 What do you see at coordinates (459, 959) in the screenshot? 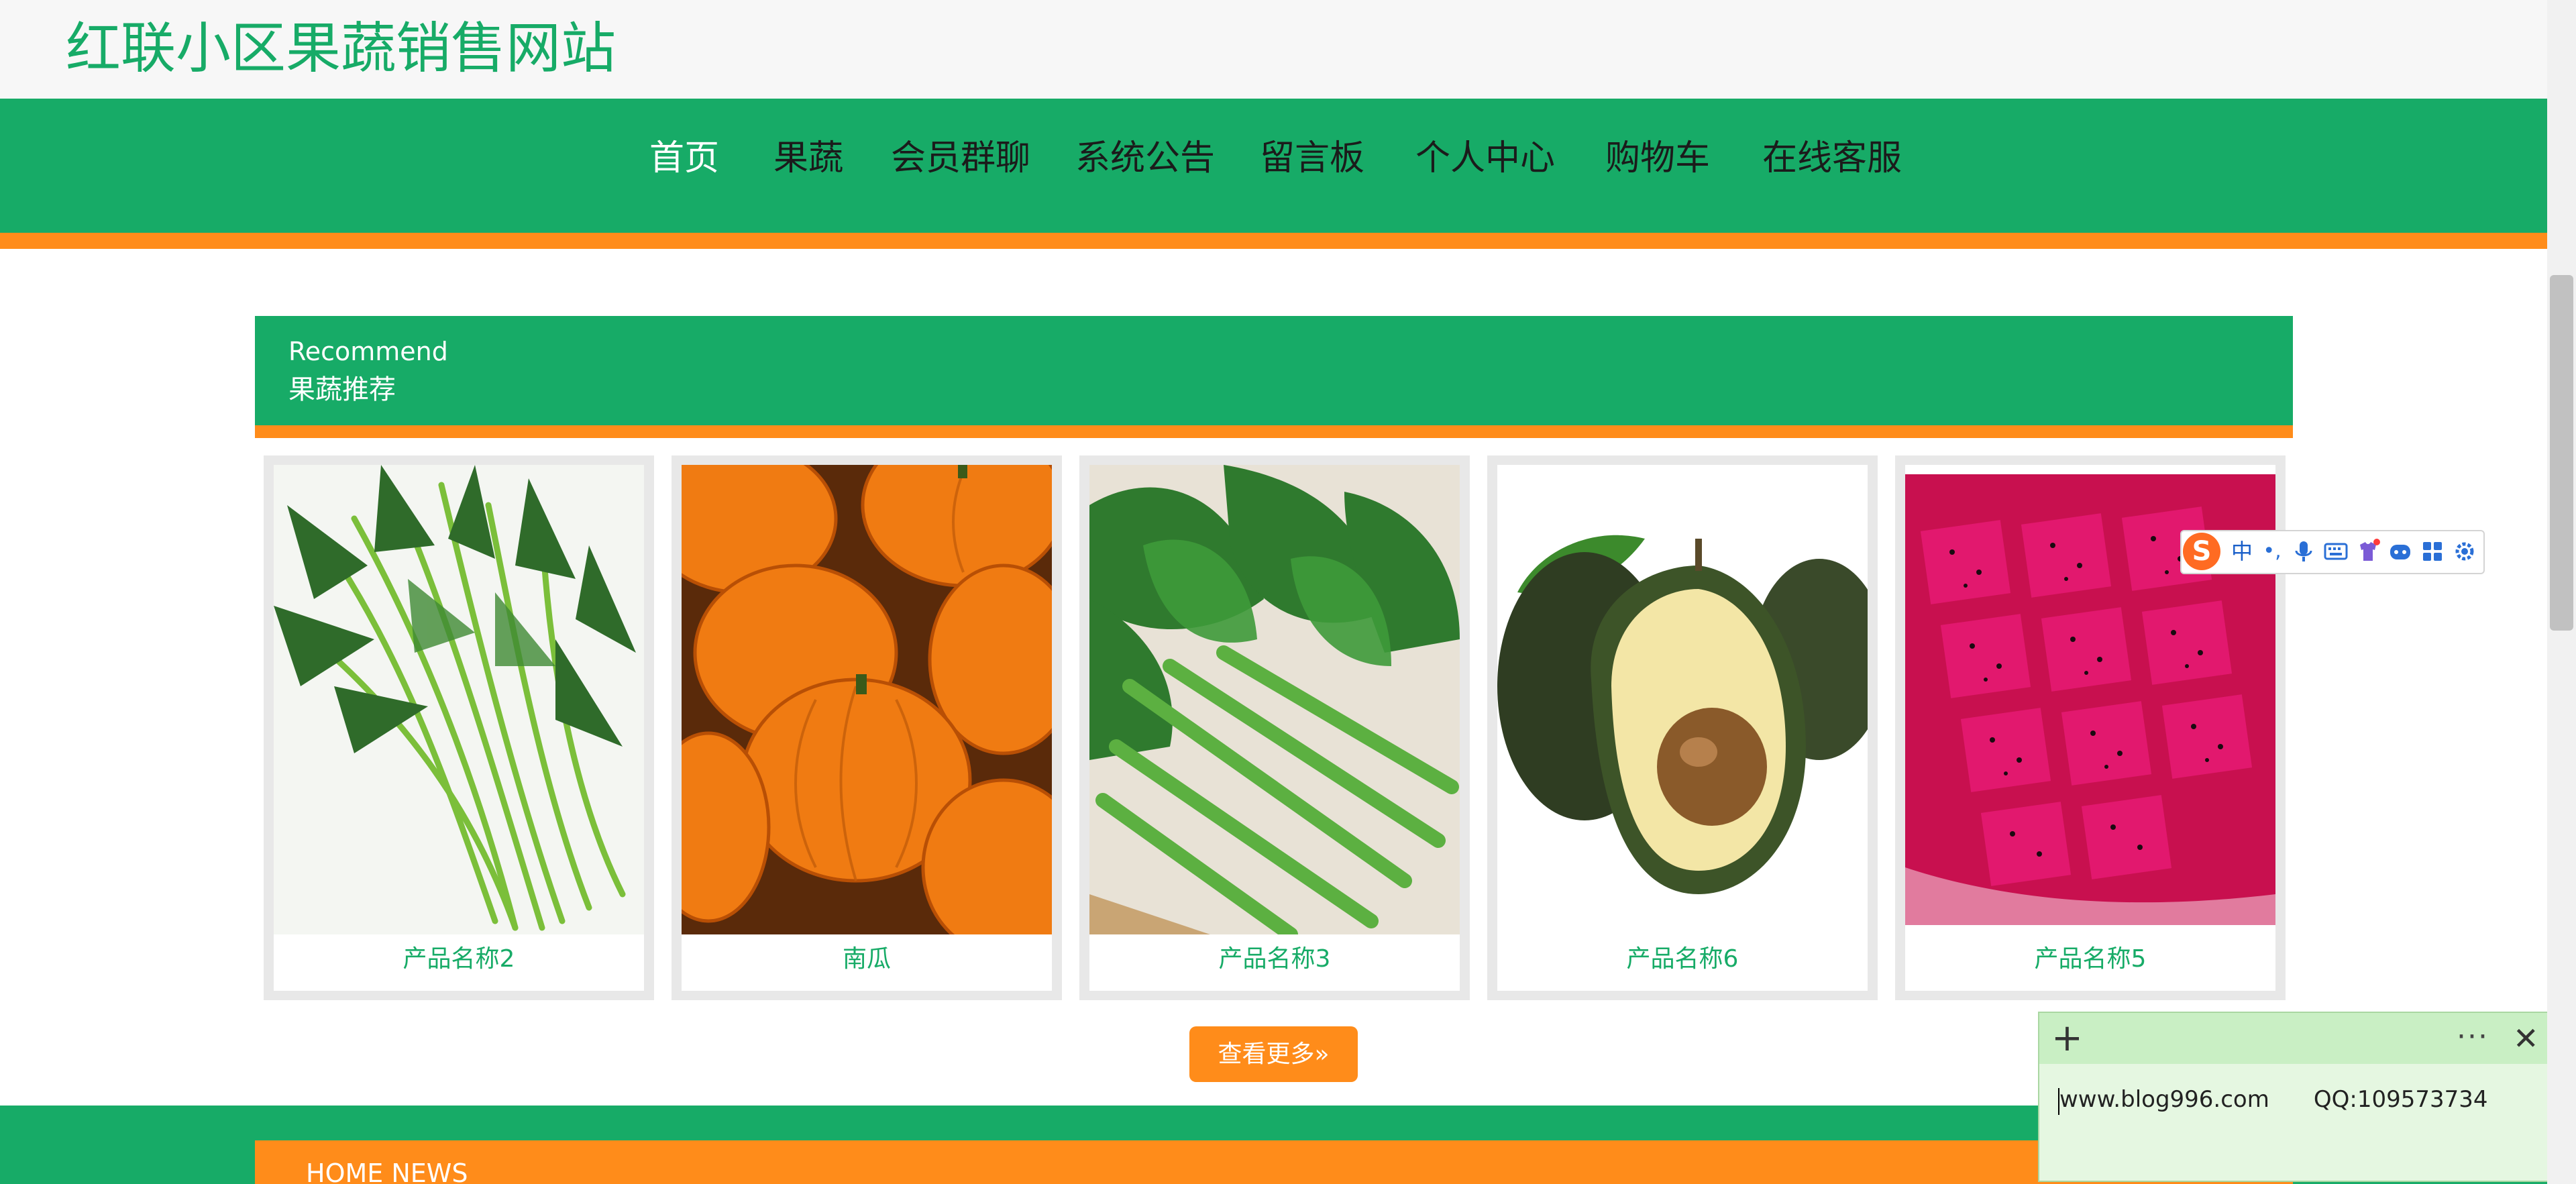
I see `product-name: 产品名称2` at bounding box center [459, 959].